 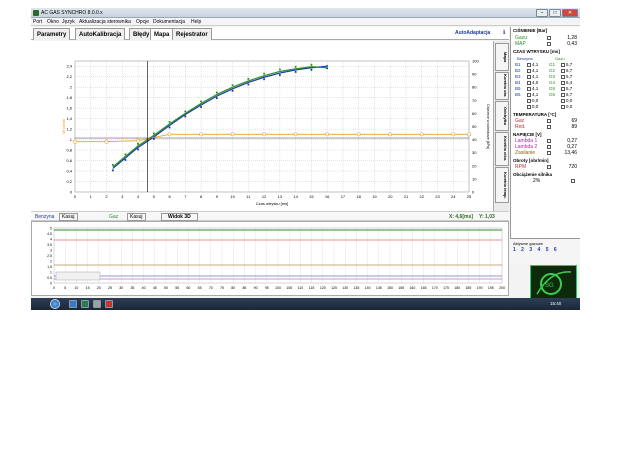 I want to click on y-right-tick-label: 70, so click(x=474, y=100).